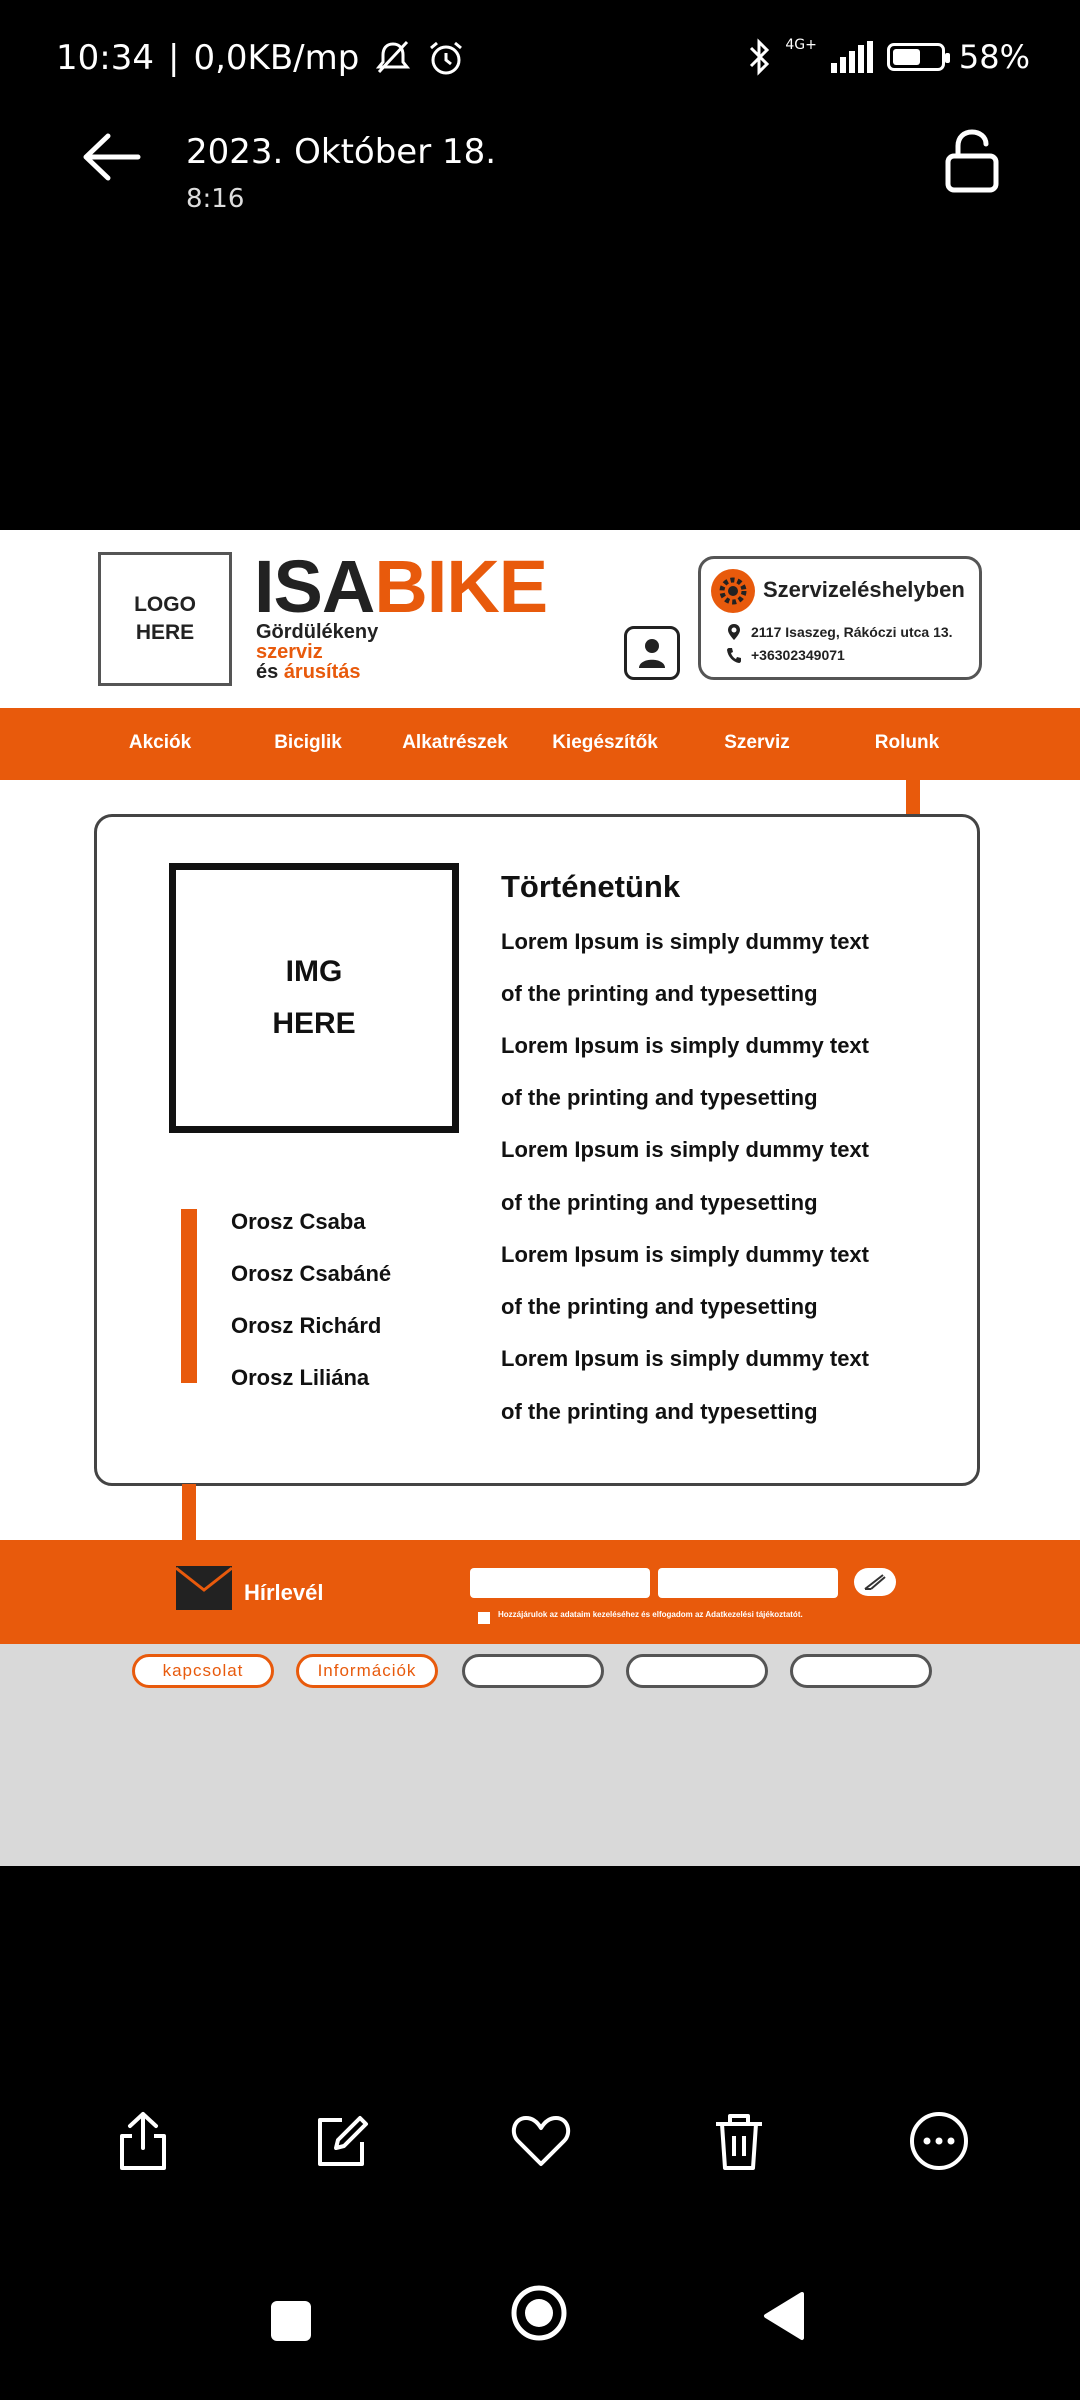 This screenshot has width=1080, height=2400. I want to click on nav-item-biciglik: Biciglik, so click(308, 742).